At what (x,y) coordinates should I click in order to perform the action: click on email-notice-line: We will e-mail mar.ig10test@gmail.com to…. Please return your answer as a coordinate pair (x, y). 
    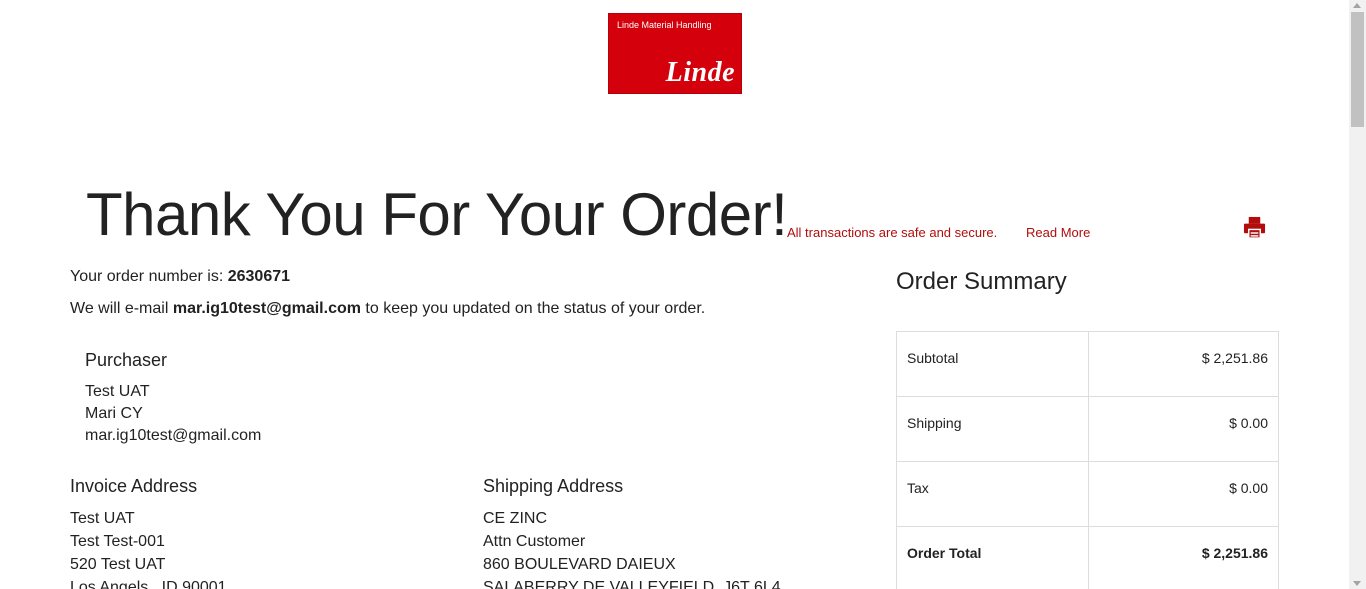
    Looking at the image, I should click on (387, 309).